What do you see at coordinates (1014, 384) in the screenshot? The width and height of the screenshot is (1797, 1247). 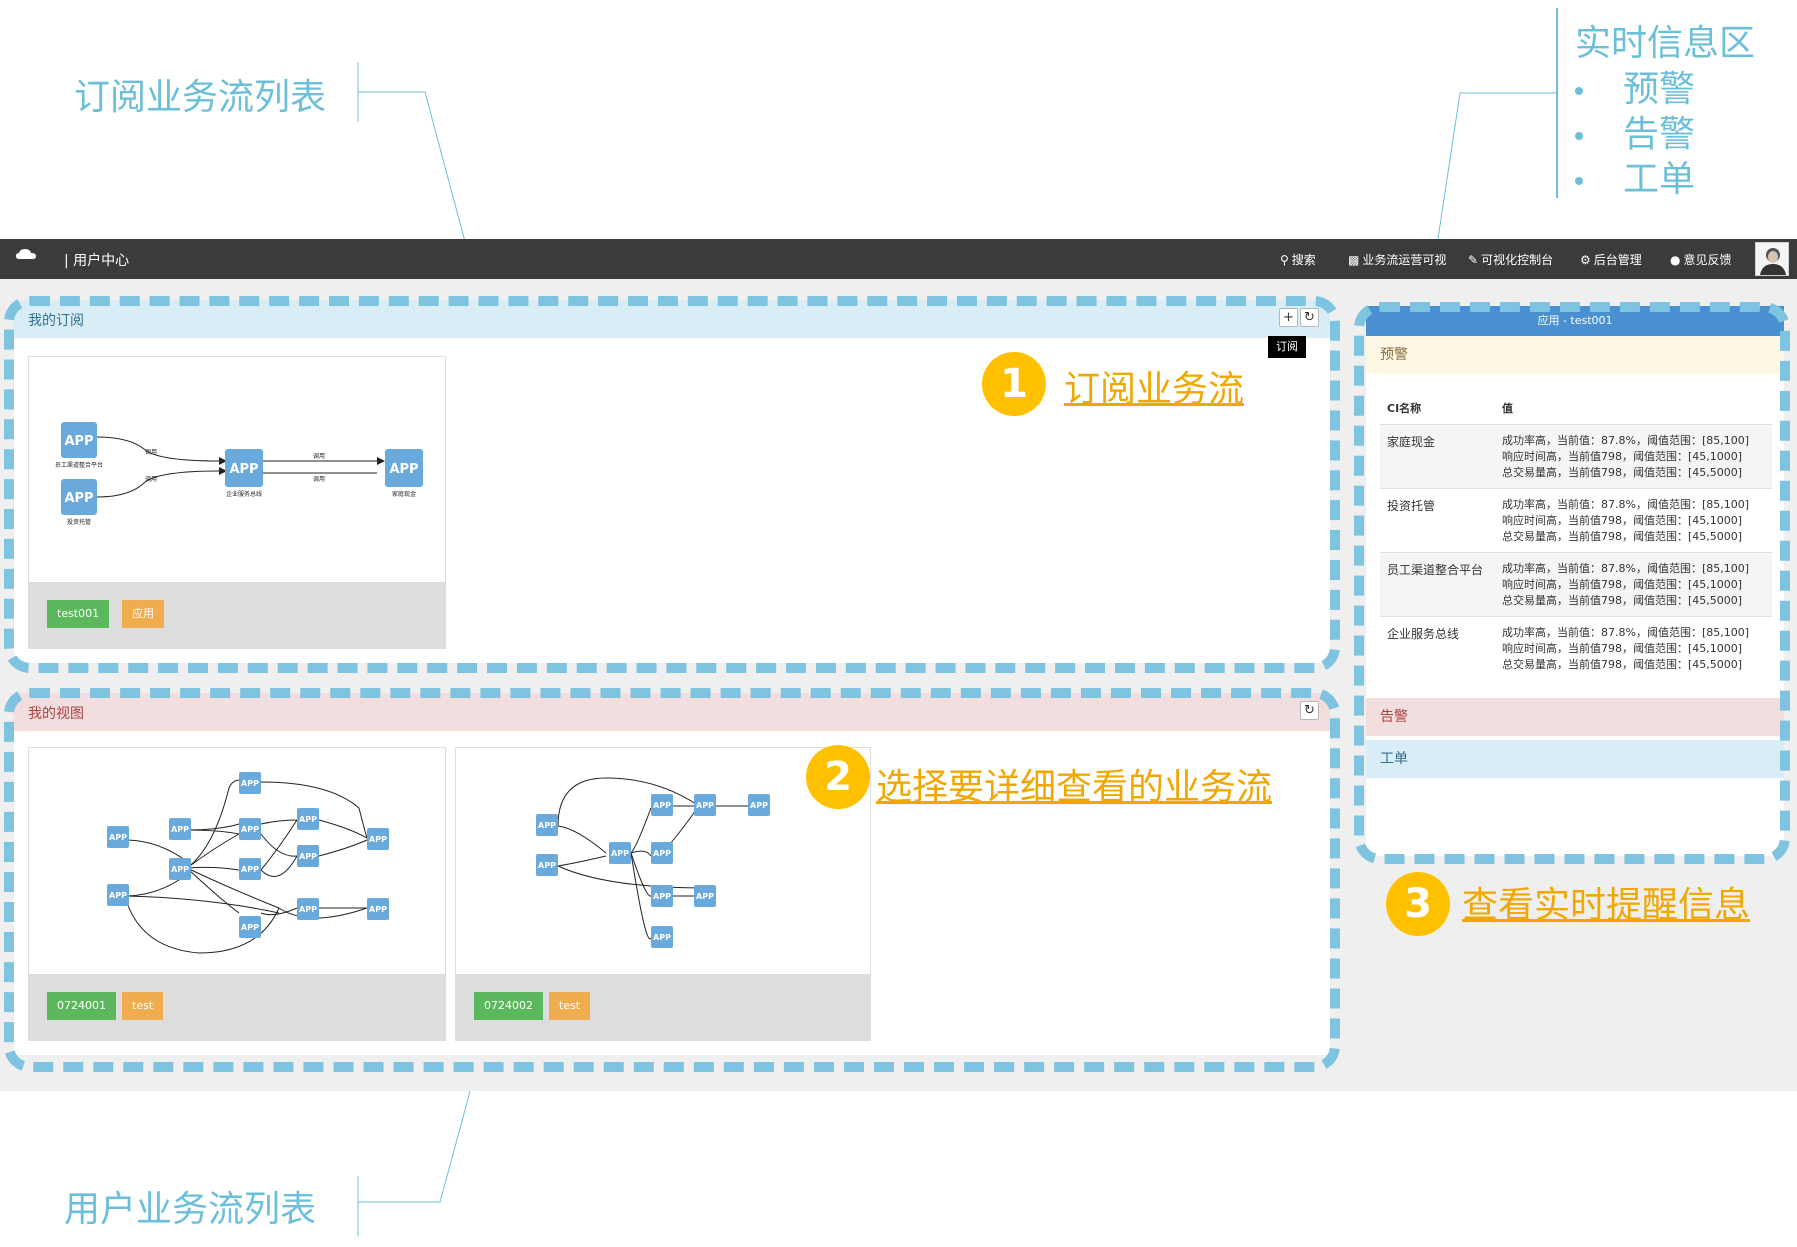 I see `step-1-badge: 1` at bounding box center [1014, 384].